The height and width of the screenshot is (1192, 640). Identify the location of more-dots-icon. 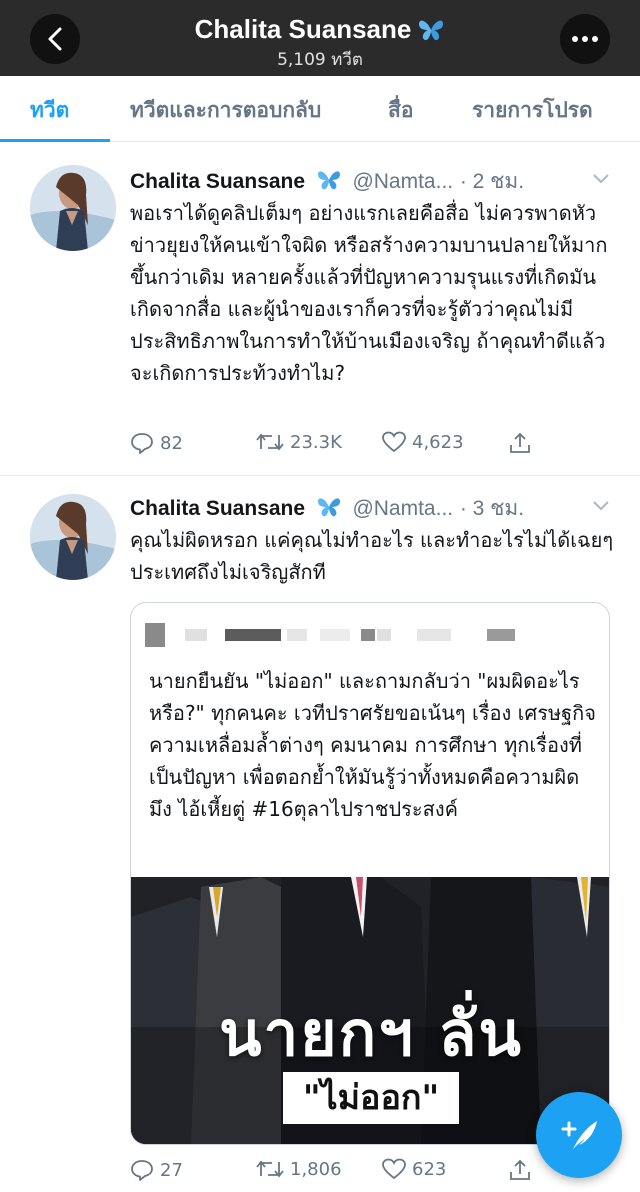
(585, 39).